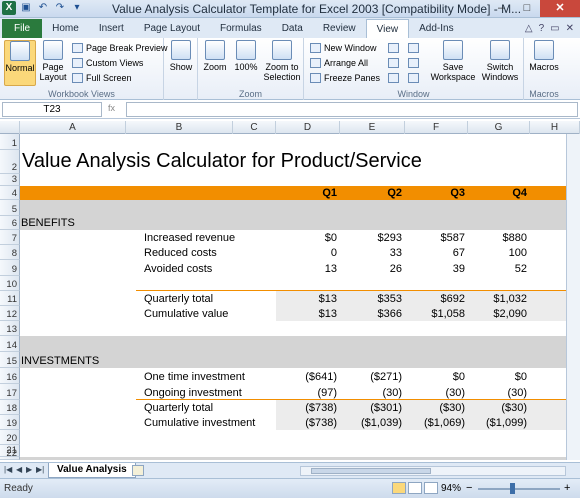 This screenshot has height=498, width=580. What do you see at coordinates (53, 61) in the screenshot?
I see `page-layout-view-button: Page Layout` at bounding box center [53, 61].